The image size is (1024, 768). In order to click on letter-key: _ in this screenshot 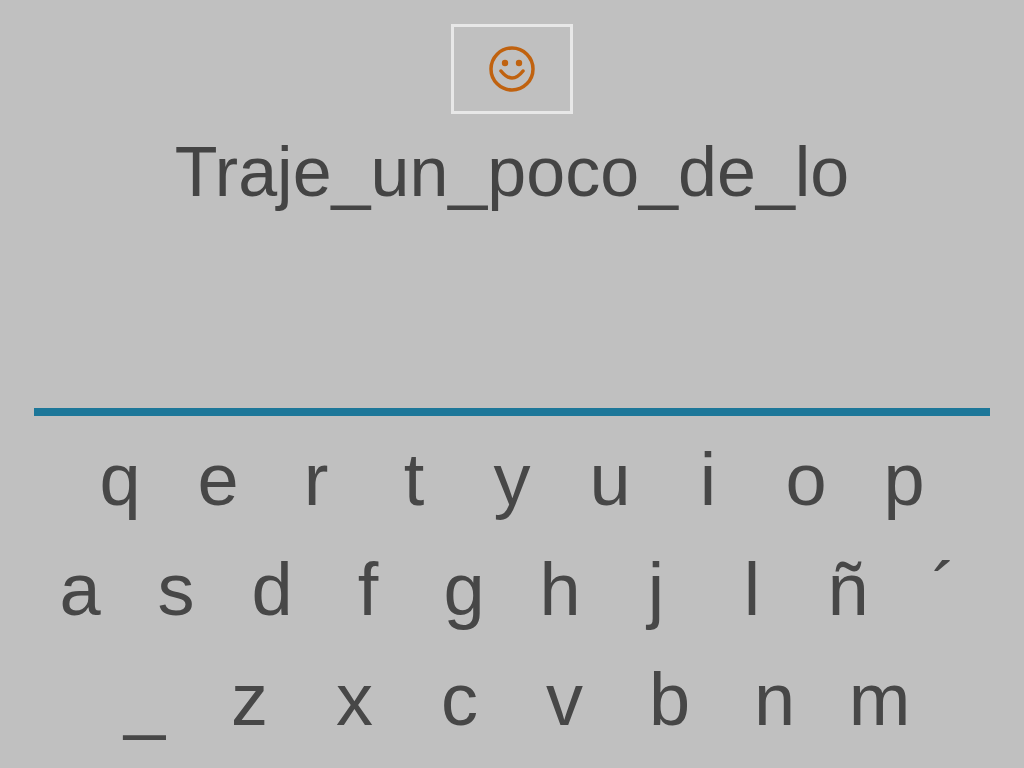, I will do `click(144, 700)`.